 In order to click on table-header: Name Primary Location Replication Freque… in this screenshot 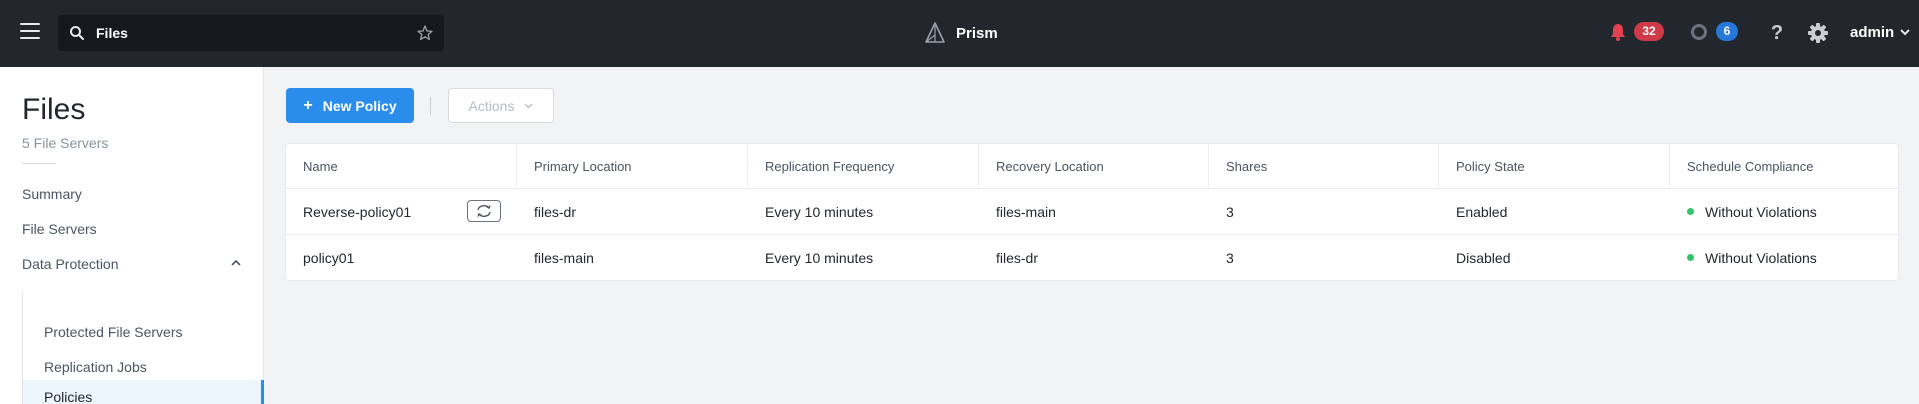, I will do `click(1092, 166)`.